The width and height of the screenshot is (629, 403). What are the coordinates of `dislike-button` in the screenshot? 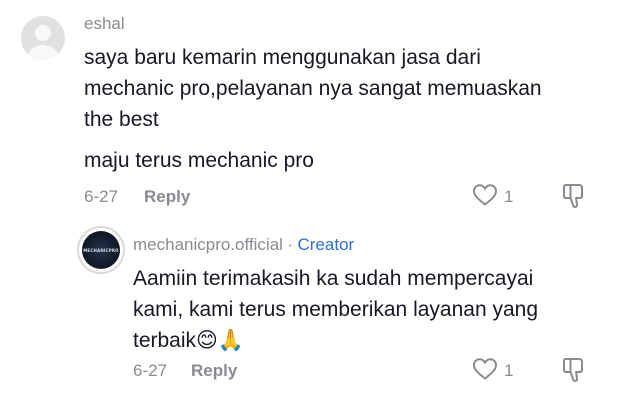 It's located at (574, 198).